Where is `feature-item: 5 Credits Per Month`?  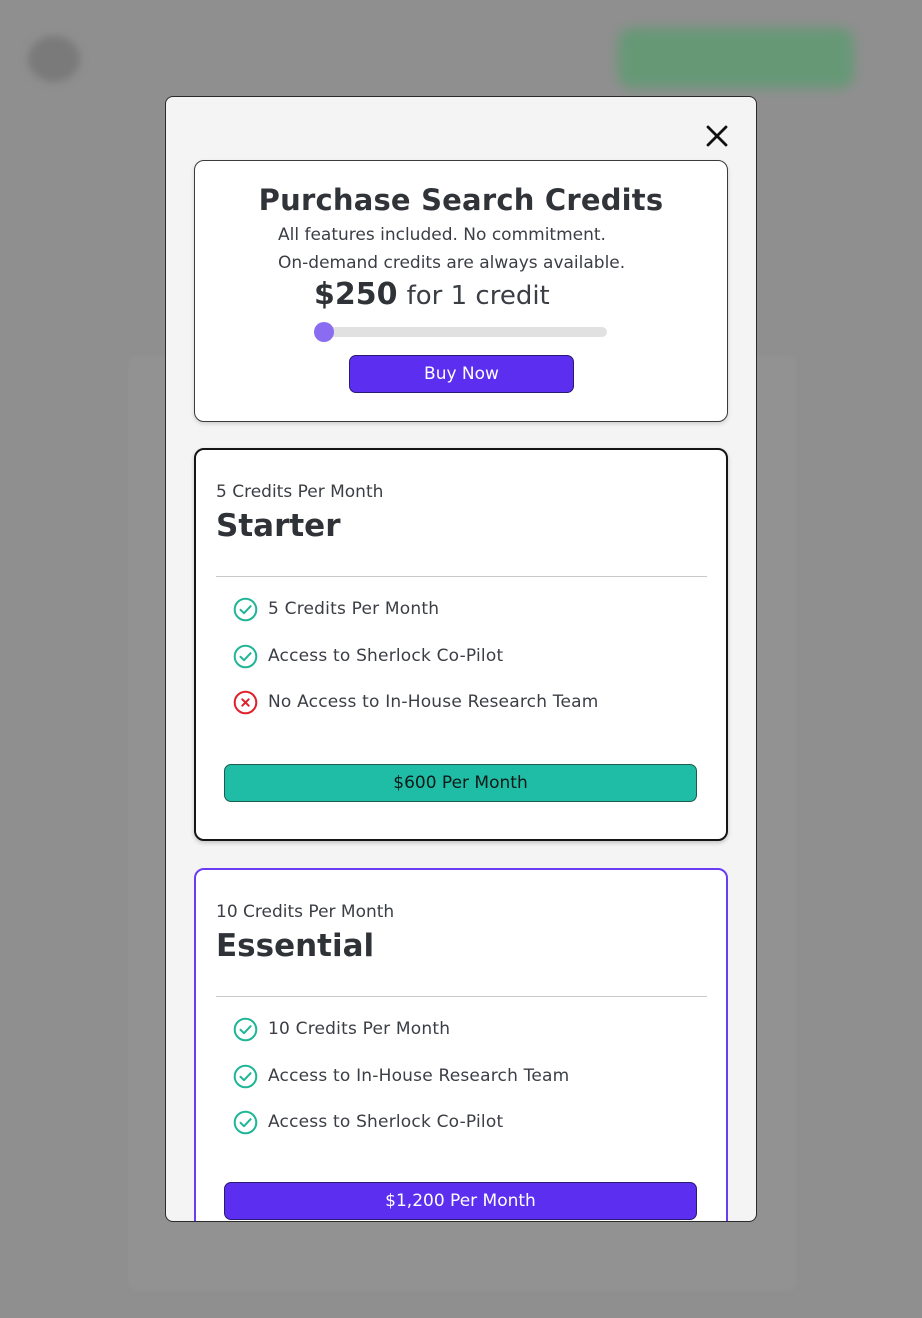
feature-item: 5 Credits Per Month is located at coordinates (336, 609).